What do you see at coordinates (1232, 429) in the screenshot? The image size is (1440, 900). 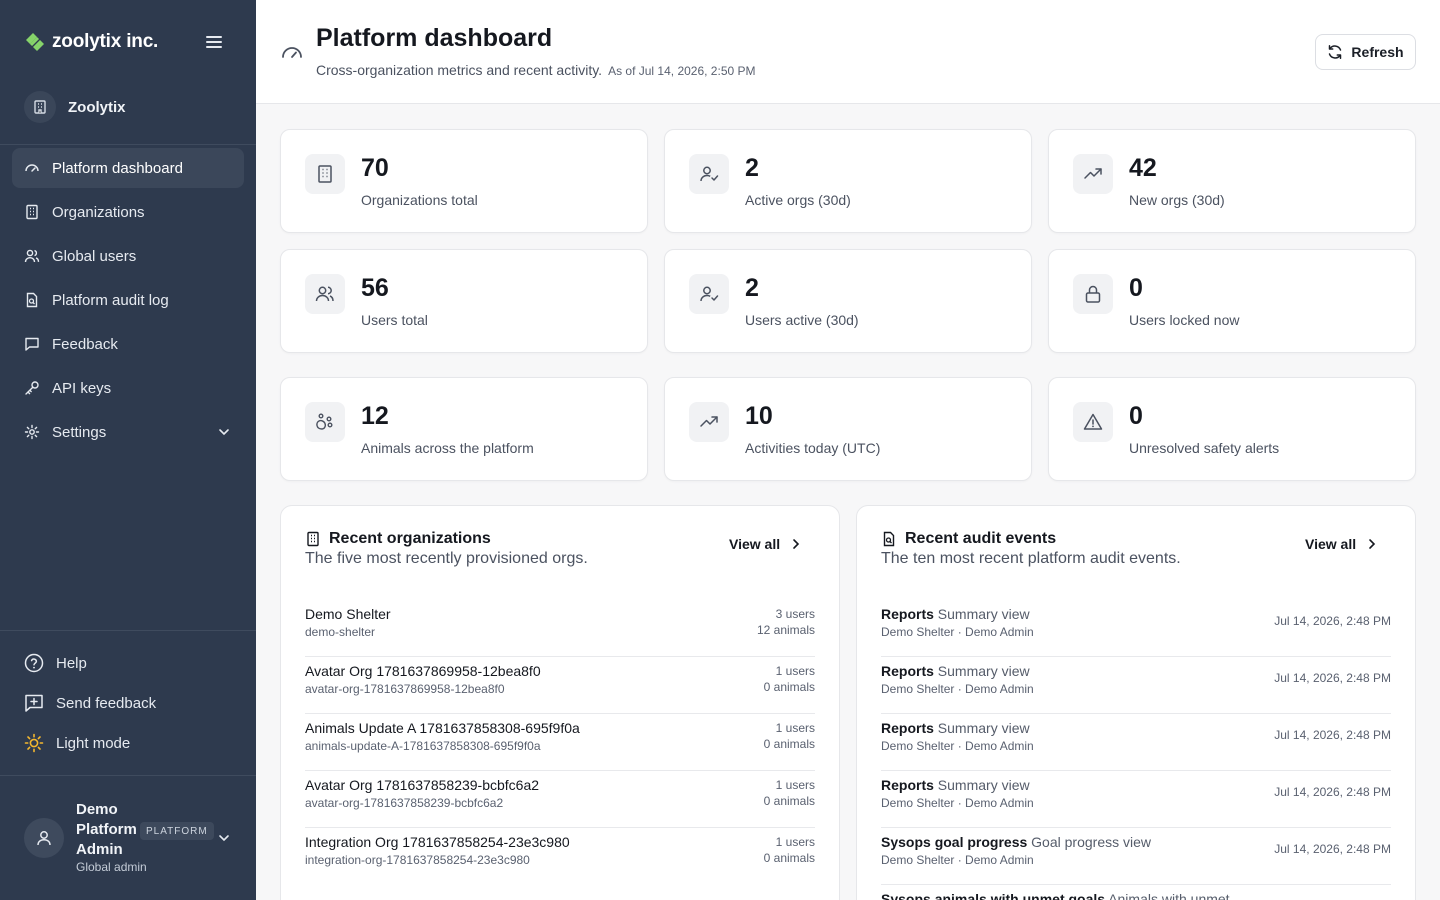 I see `stat-card-safety-alerts: 0 Unresolved safety alerts` at bounding box center [1232, 429].